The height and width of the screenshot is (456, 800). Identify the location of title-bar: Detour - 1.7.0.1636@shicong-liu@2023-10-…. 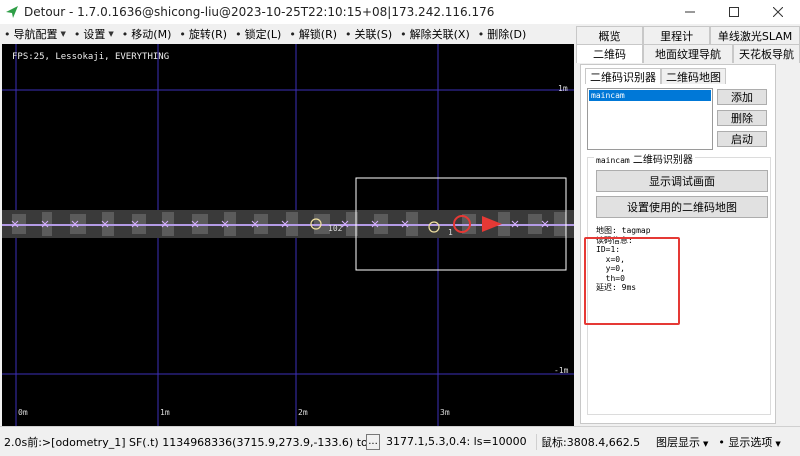
(400, 12).